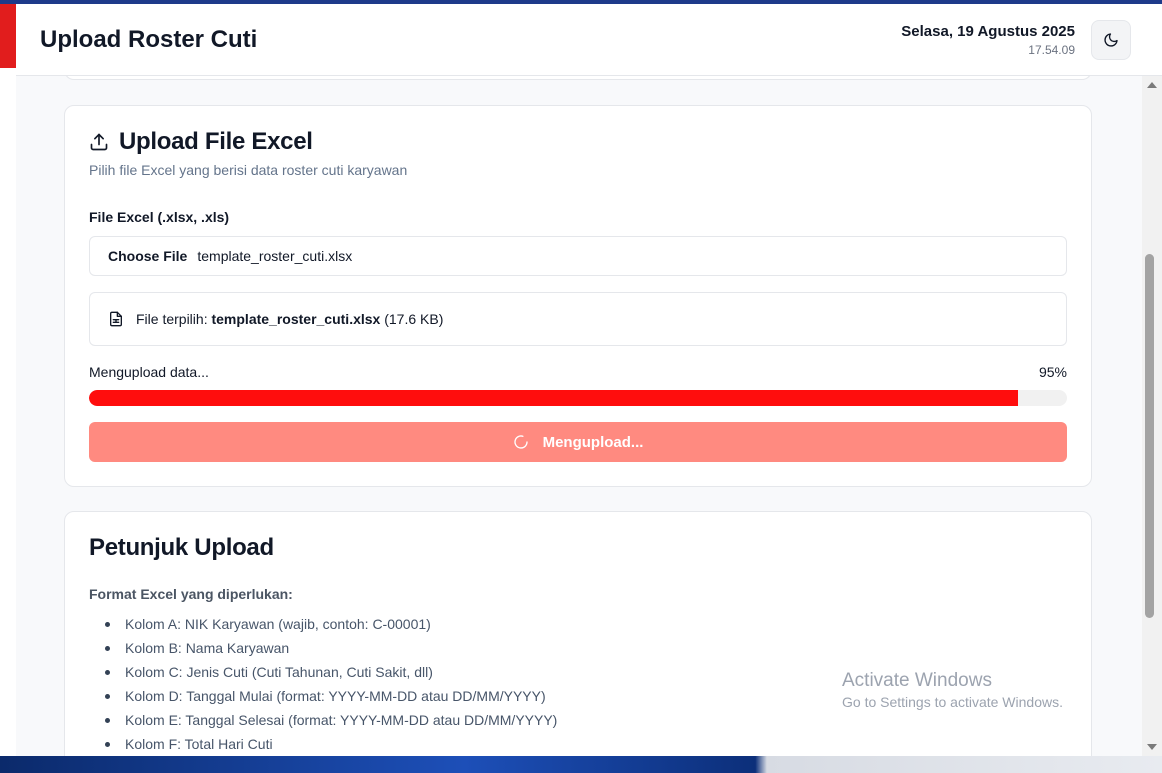 The height and width of the screenshot is (773, 1162). Describe the element at coordinates (1152, 85) in the screenshot. I see `scroll-up-arrow-icon` at that location.